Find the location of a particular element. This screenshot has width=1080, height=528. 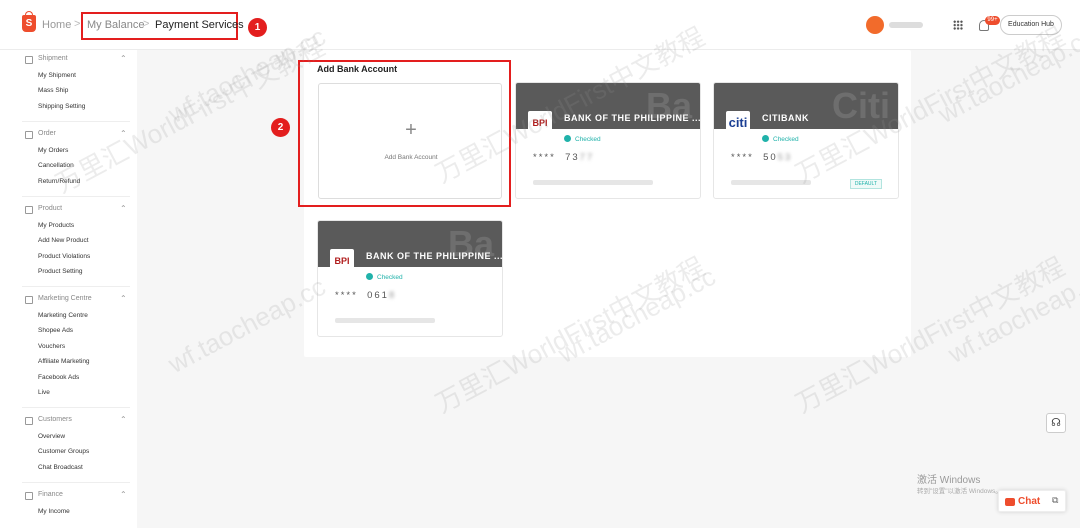

tag-icon is located at coordinates (29, 300).